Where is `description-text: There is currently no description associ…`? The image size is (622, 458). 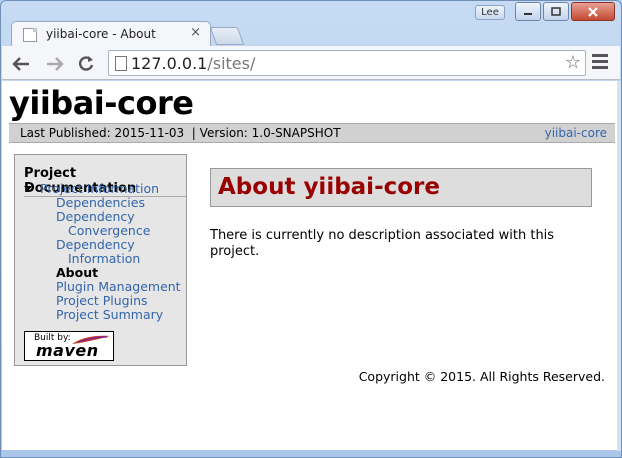 description-text: There is currently no description associ… is located at coordinates (382, 243).